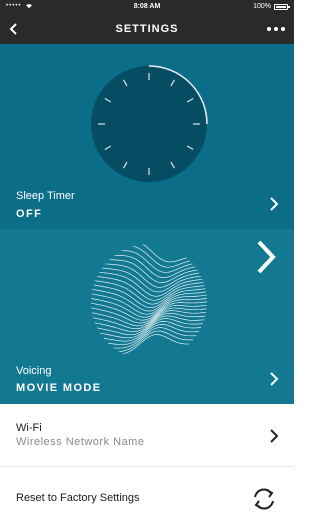 The image size is (320, 532). Describe the element at coordinates (78, 498) in the screenshot. I see `reset-label: Reset to Factory Settings` at that location.